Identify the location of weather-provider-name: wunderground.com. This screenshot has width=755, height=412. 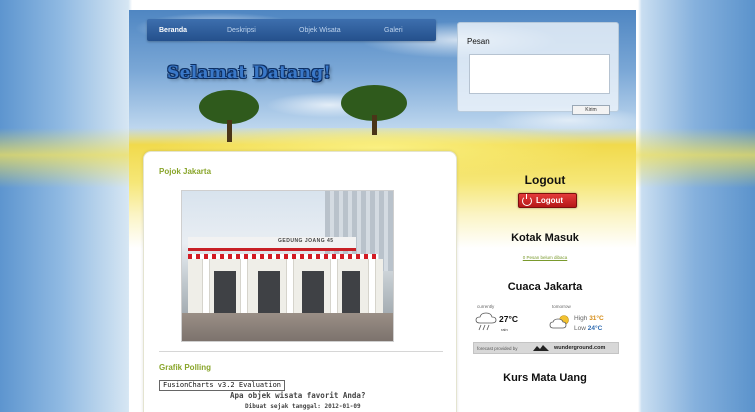
(580, 348).